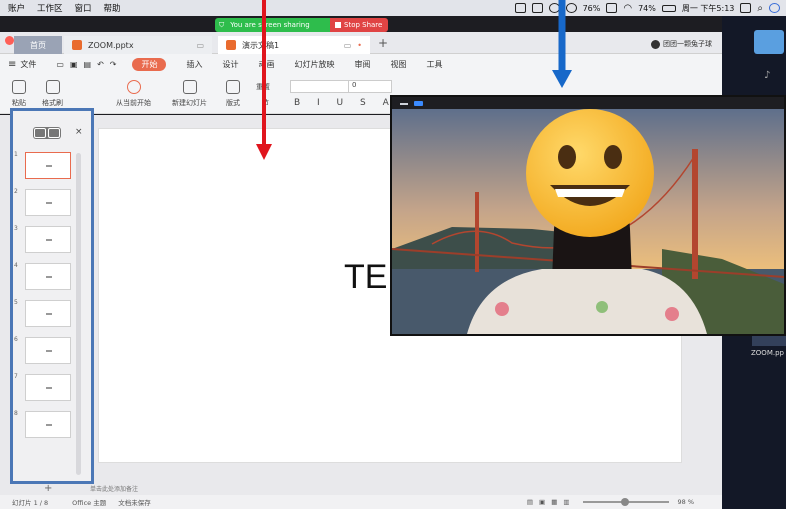  Describe the element at coordinates (50, 8) in the screenshot. I see `menu-workspace: 工作区` at that location.